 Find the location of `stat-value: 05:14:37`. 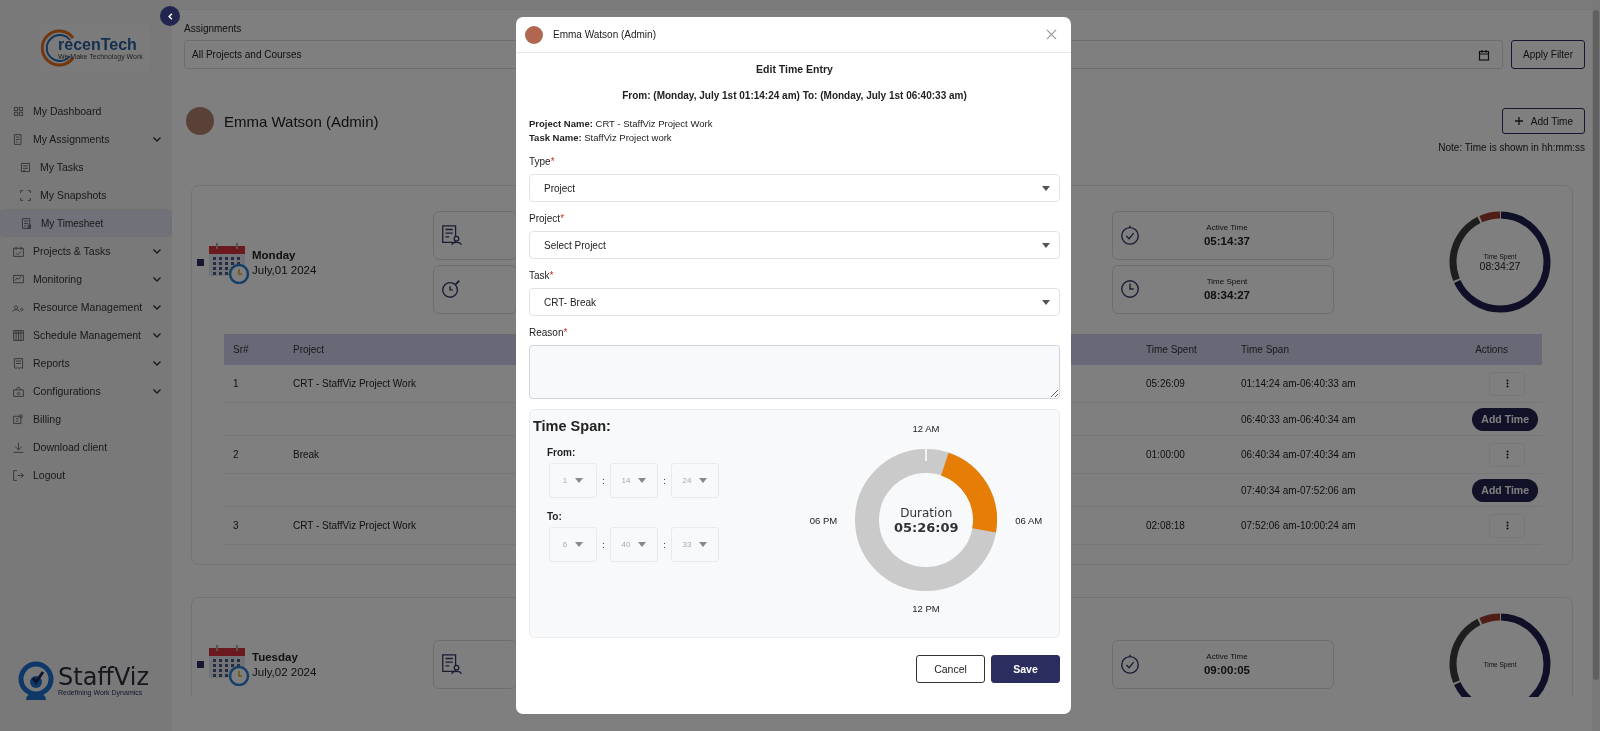

stat-value: 05:14:37 is located at coordinates (1226, 241).